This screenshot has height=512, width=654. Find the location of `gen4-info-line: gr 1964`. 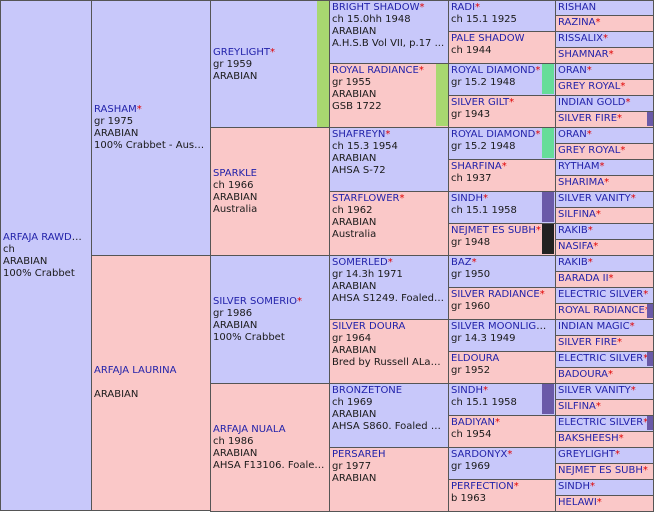

gen4-info-line: gr 1964 is located at coordinates (352, 338).